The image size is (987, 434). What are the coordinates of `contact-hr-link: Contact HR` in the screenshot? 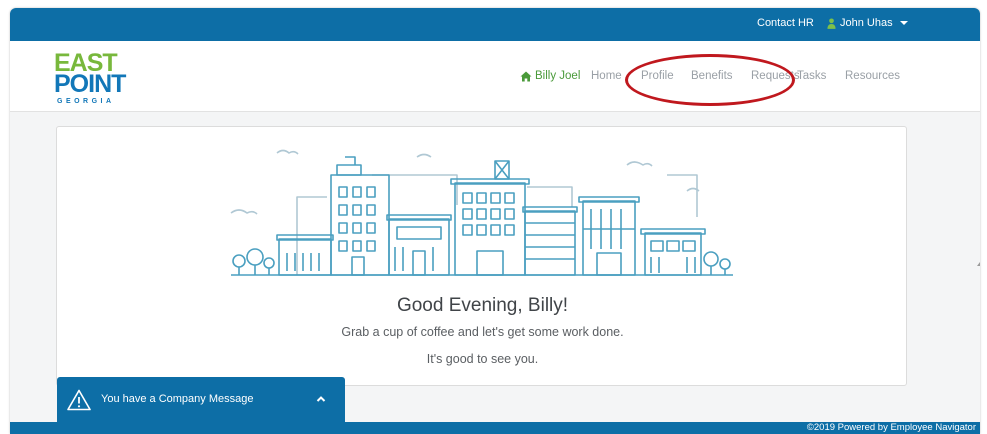 It's located at (785, 23).